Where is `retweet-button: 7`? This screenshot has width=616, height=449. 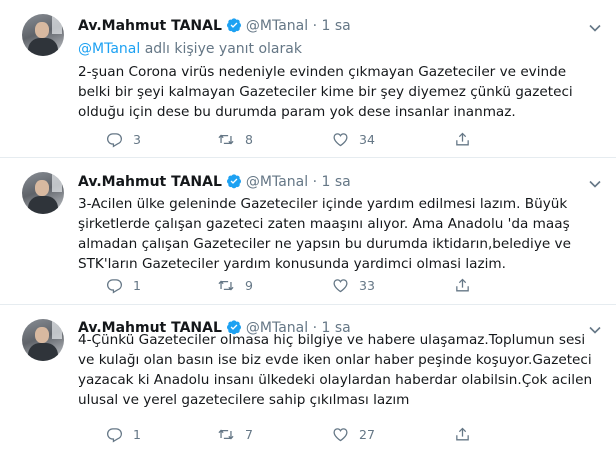
retweet-button: 7 is located at coordinates (235, 434).